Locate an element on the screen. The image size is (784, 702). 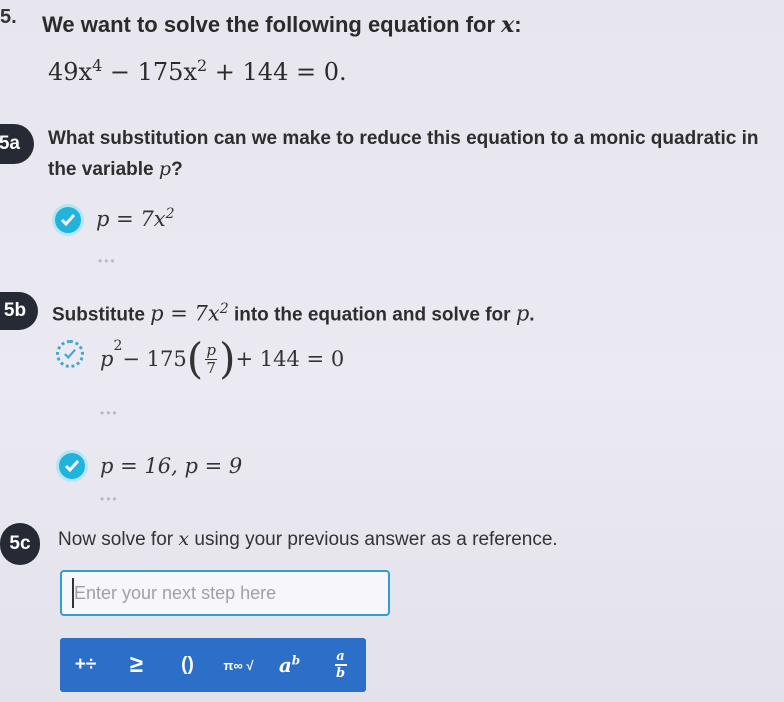
question-variable: x is located at coordinates (508, 25).